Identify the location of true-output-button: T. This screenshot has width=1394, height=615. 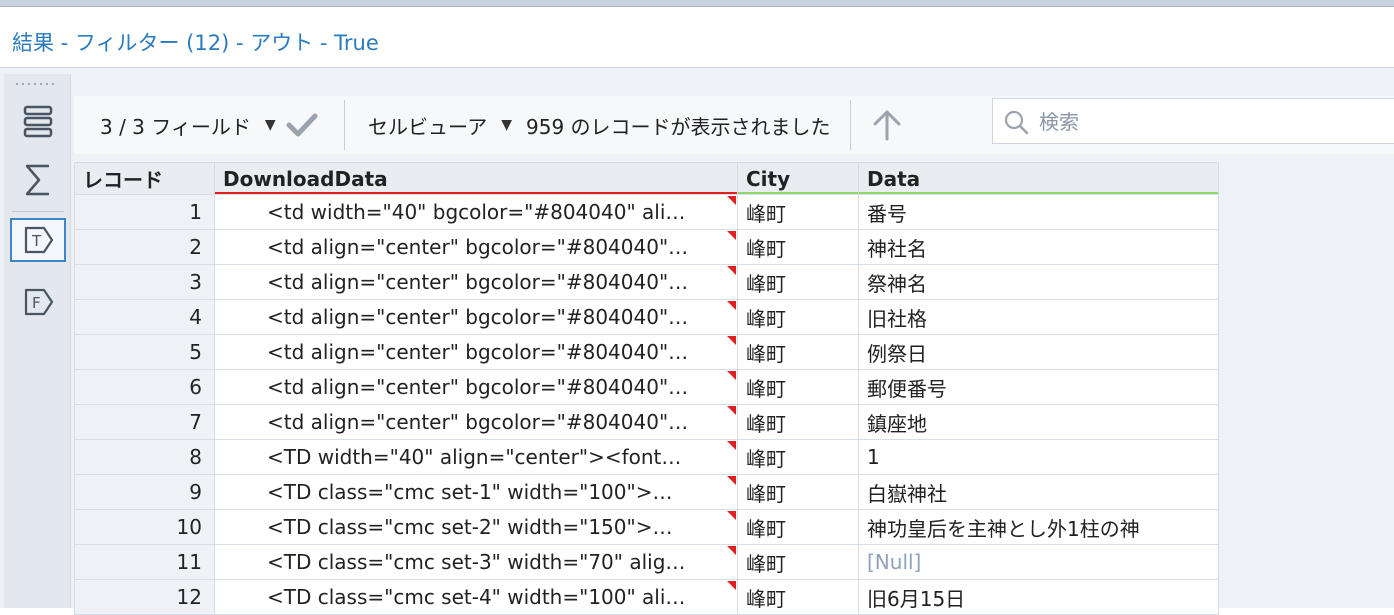
(38, 240).